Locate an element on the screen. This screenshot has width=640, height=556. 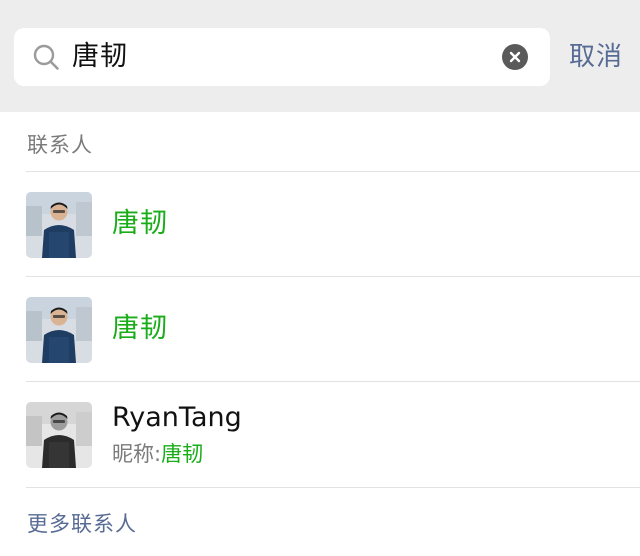
more-contacts-link: 更多联系人 is located at coordinates (82, 524).